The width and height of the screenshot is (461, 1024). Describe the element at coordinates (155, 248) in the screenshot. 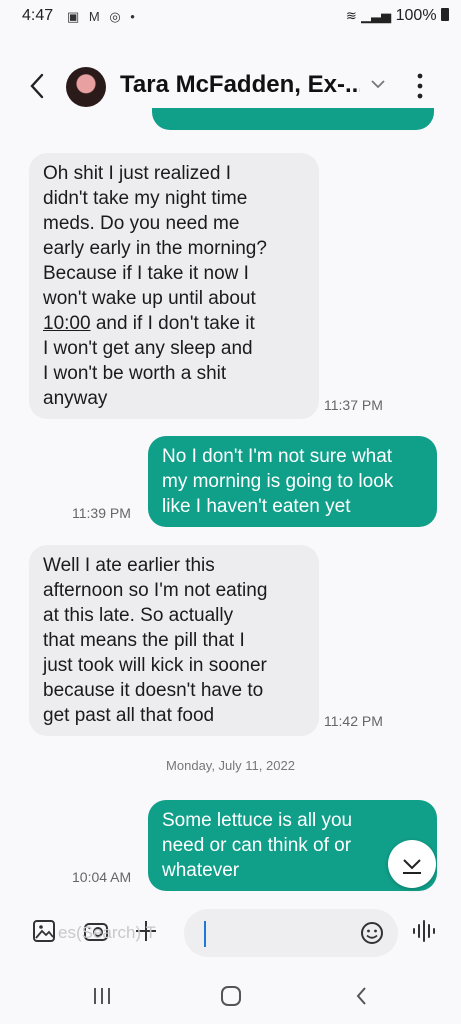

I see `message-text-line: early early in the morning?` at that location.